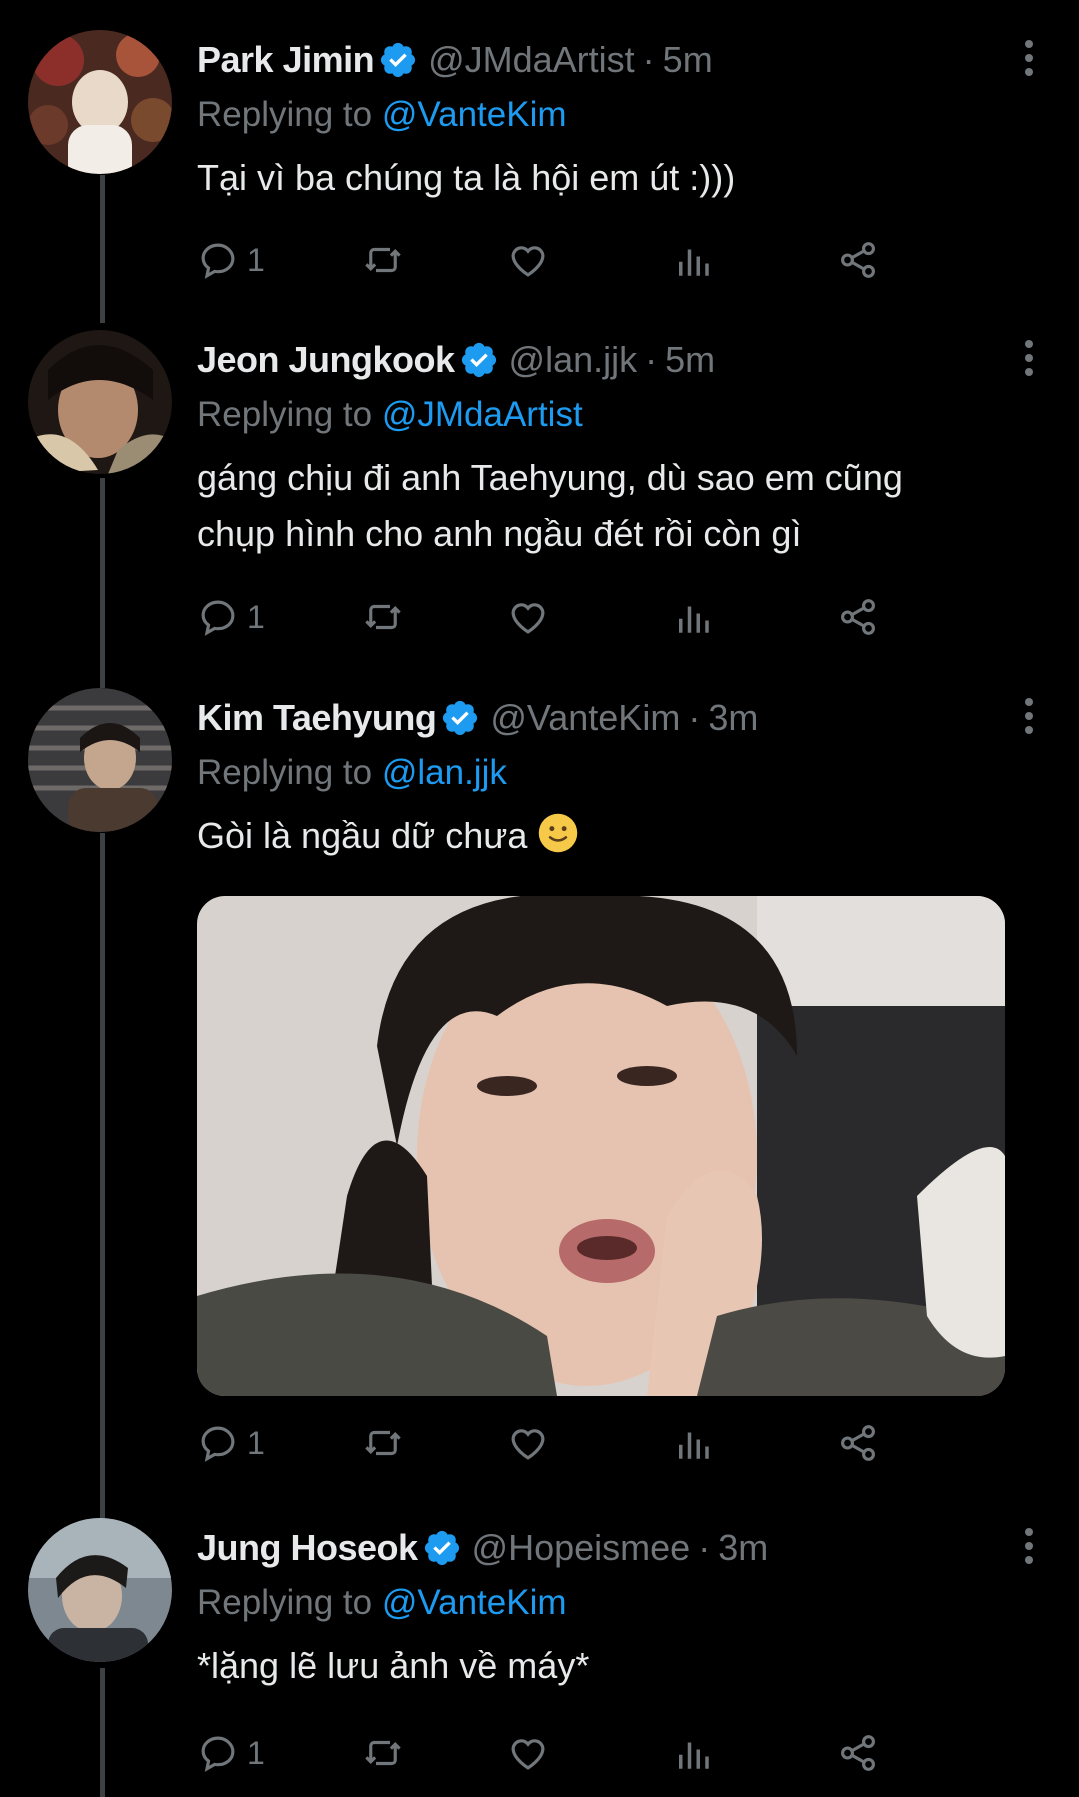  Describe the element at coordinates (362, 835) in the screenshot. I see `tweet-text-line: Gòi là ngầu dữ chưa` at that location.